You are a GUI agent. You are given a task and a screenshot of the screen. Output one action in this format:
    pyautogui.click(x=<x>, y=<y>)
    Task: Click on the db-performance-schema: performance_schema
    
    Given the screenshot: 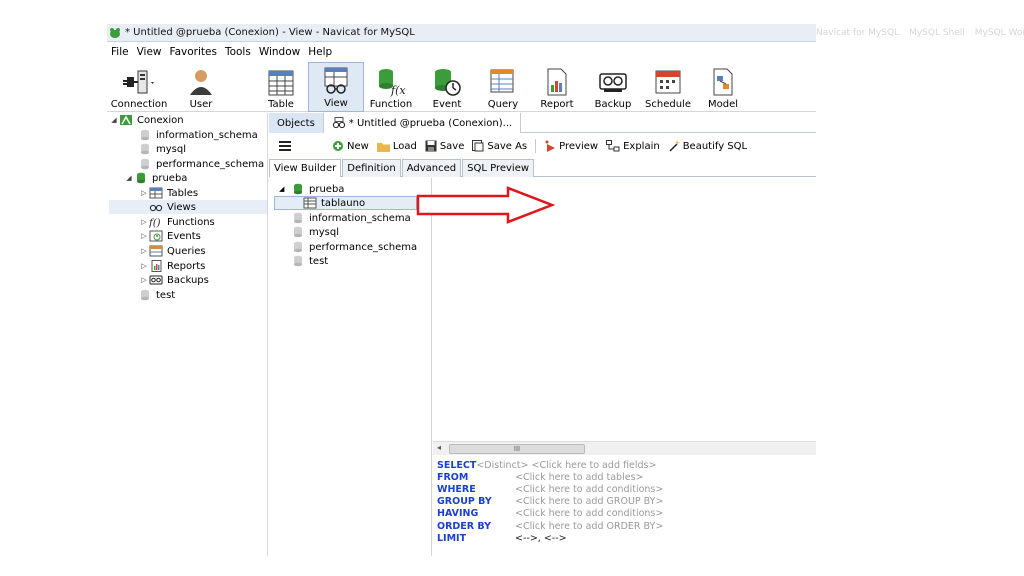 What is the action you would take?
    pyautogui.click(x=201, y=164)
    